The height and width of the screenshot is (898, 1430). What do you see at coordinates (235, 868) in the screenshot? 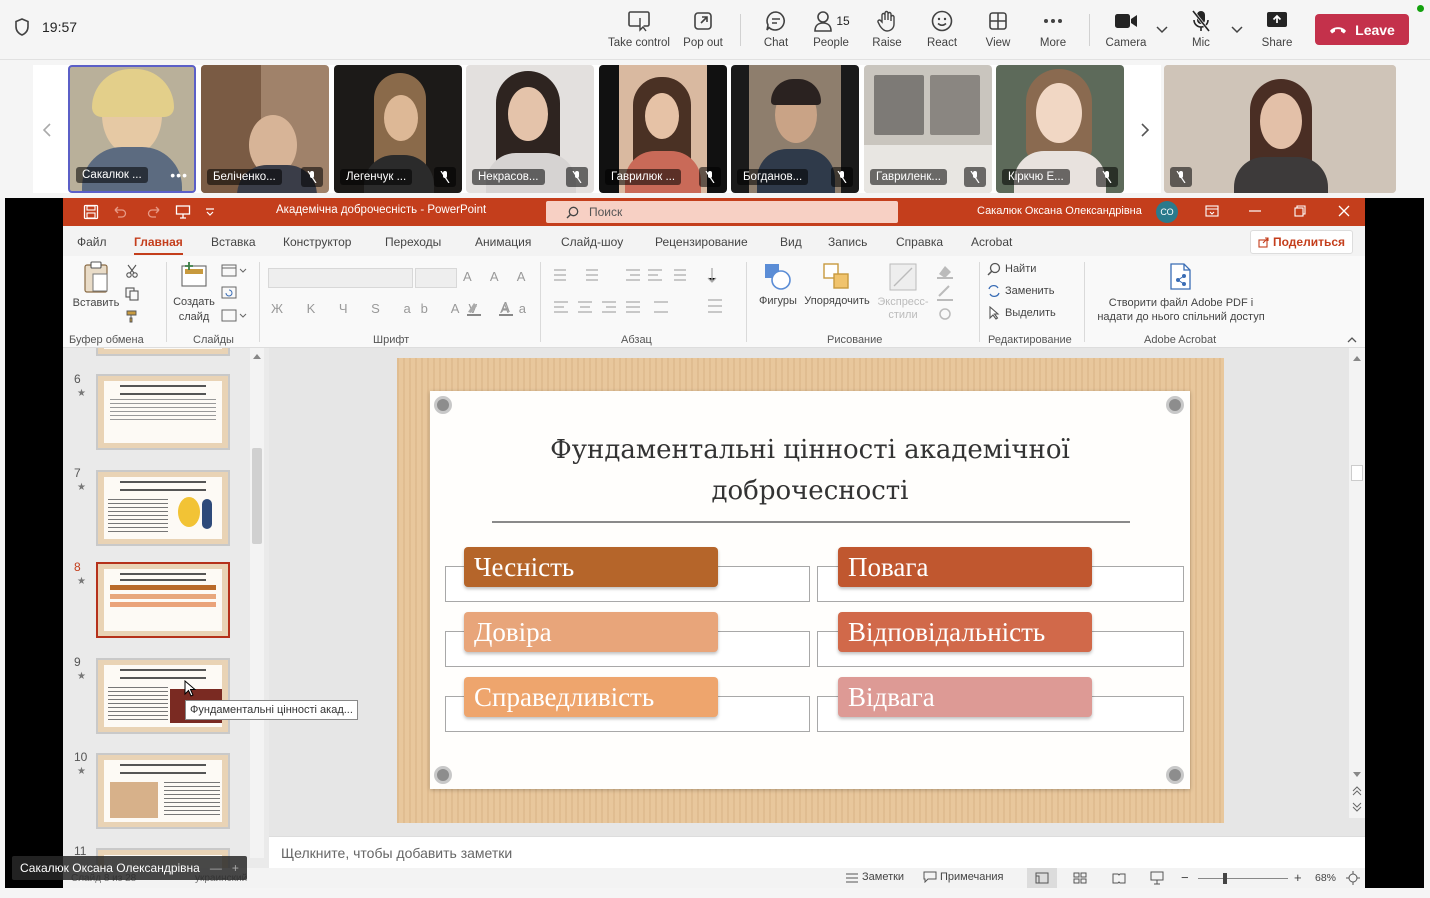
I see `add-share-icon: +` at bounding box center [235, 868].